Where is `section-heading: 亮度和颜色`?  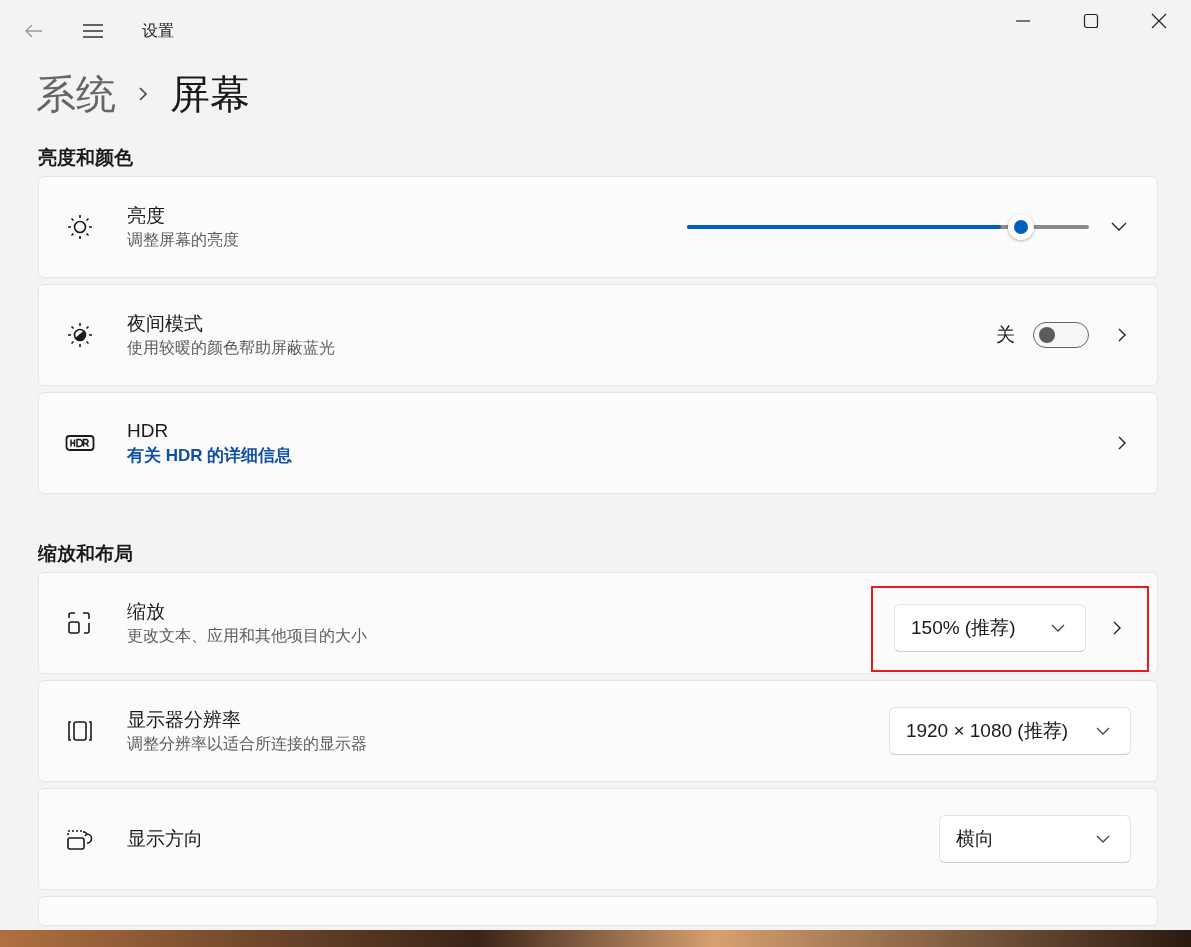
section-heading: 亮度和颜色 is located at coordinates (86, 158).